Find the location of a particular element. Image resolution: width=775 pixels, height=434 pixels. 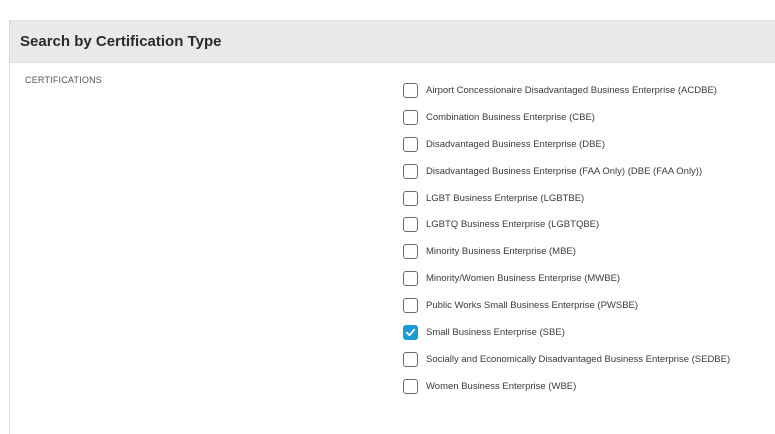

option-label: LGBT Business Enterprise (LGBTBE) is located at coordinates (505, 198).